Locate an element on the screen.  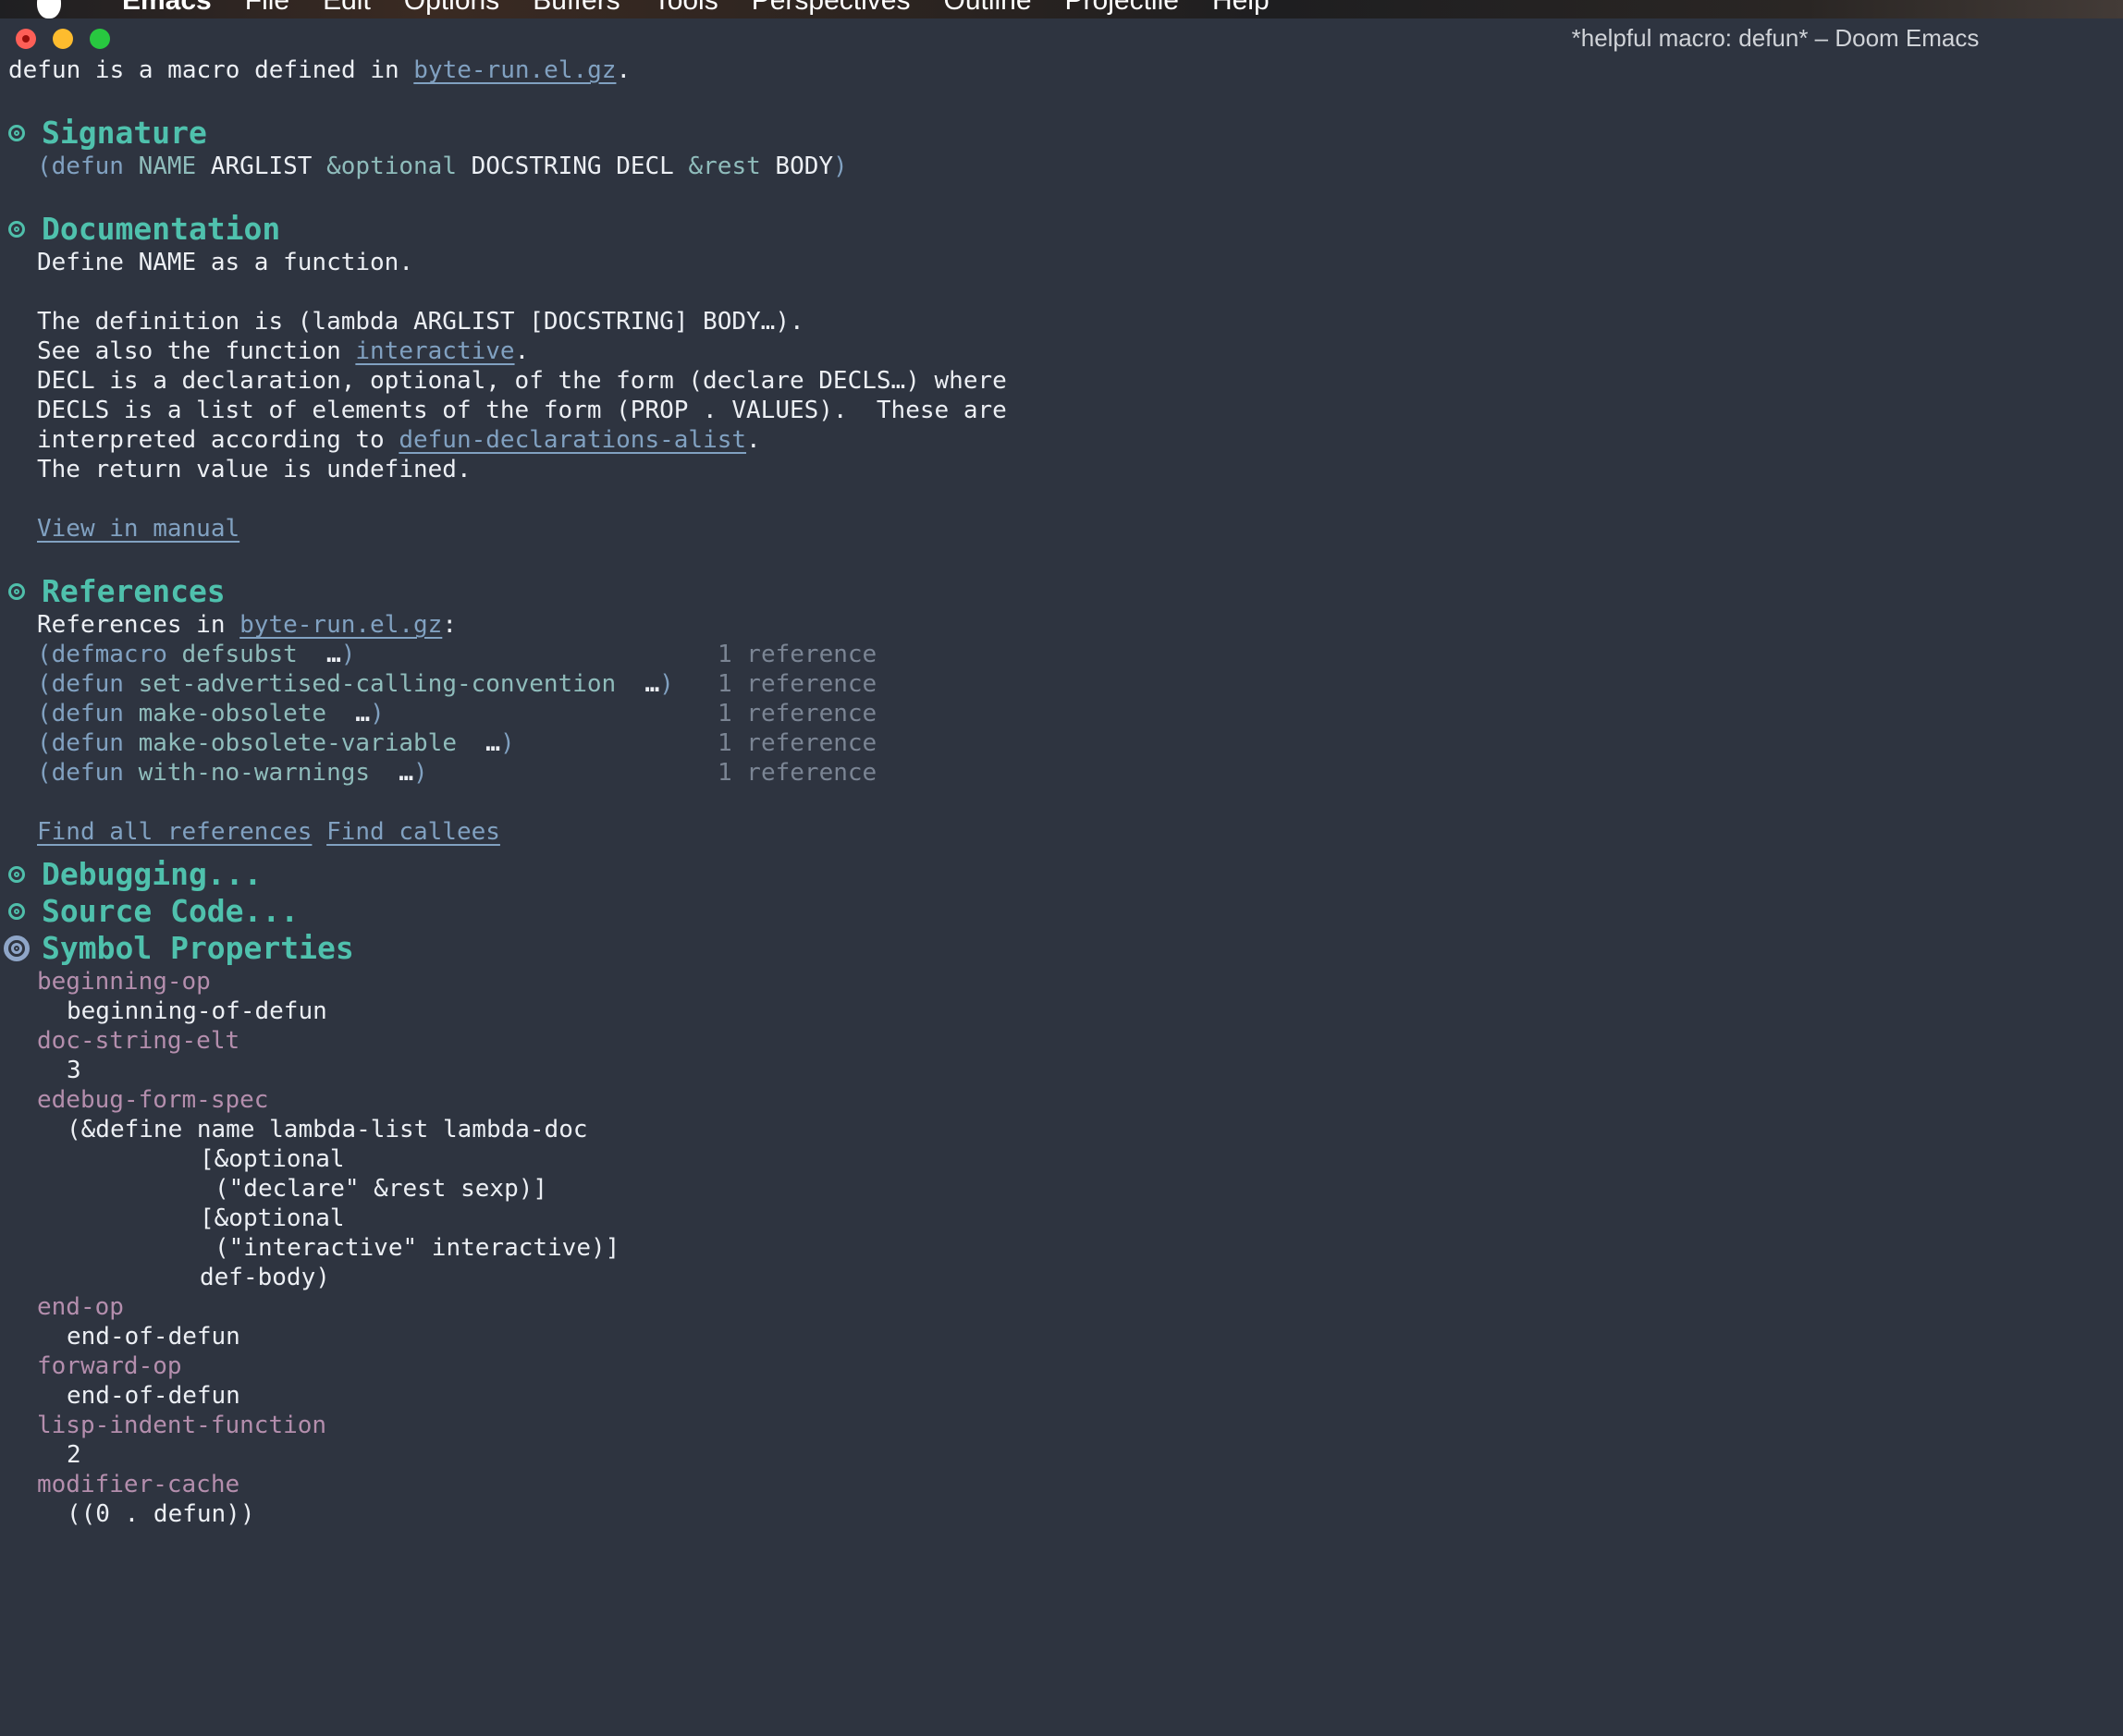
sig-paren-open: ( is located at coordinates (44, 166).